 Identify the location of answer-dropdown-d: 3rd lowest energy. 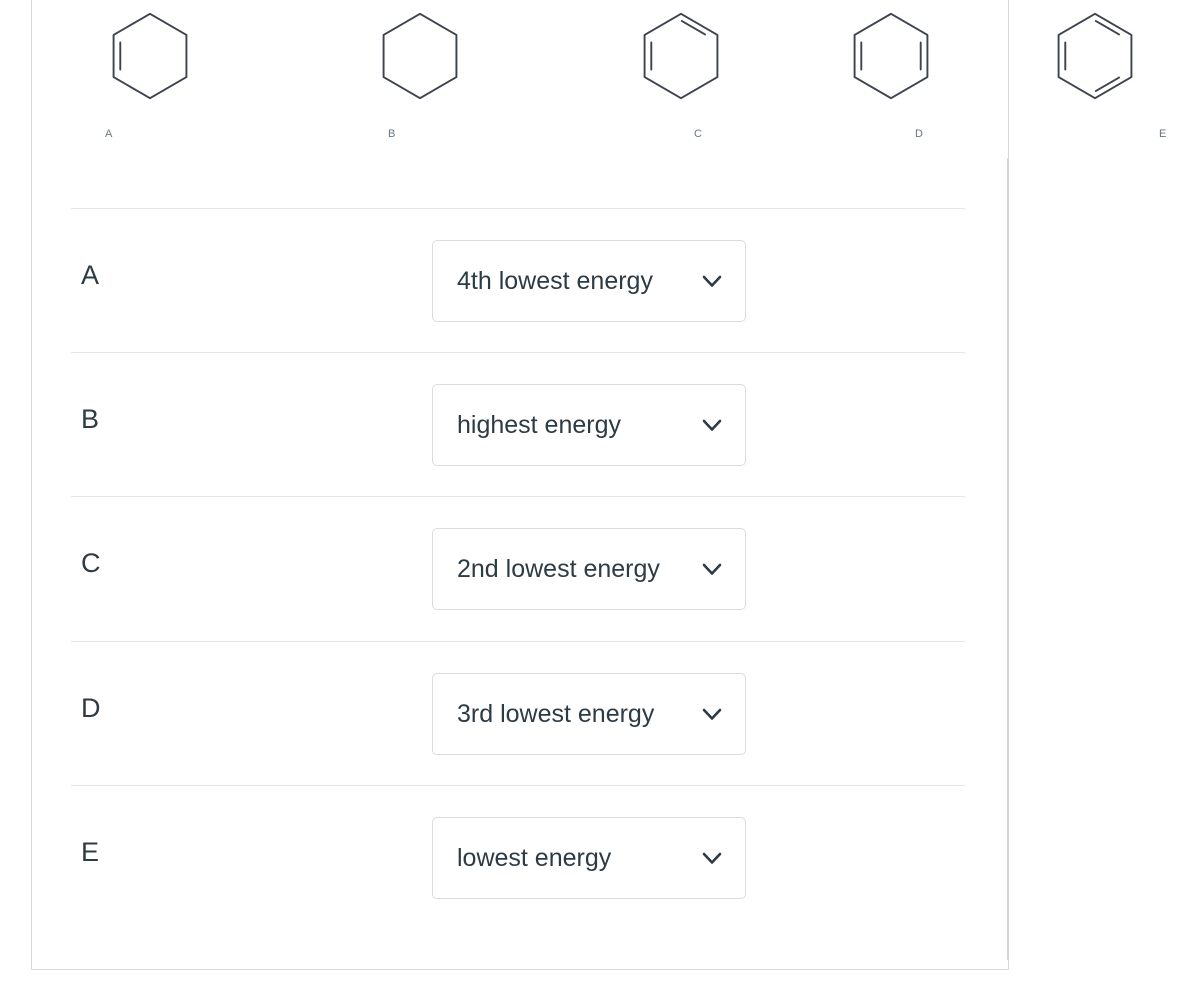
(589, 714).